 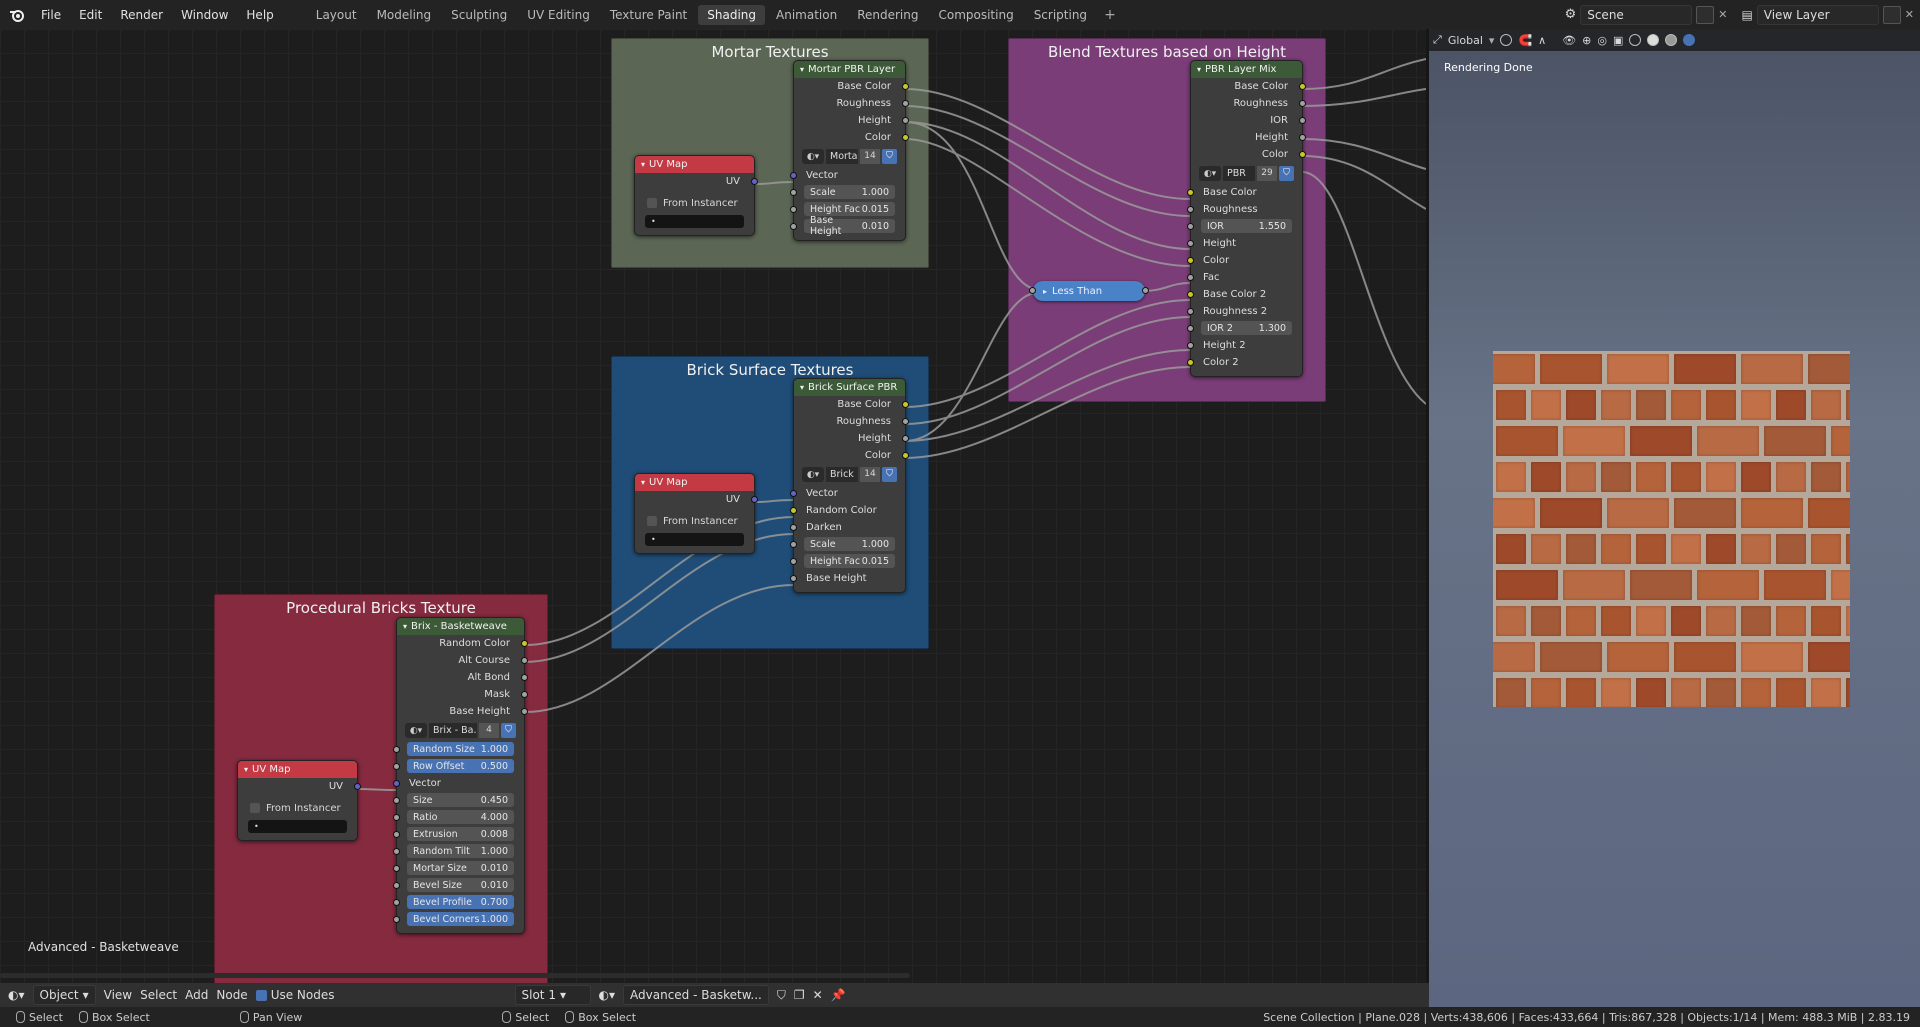 I want to click on menu-window: Window, so click(x=204, y=15).